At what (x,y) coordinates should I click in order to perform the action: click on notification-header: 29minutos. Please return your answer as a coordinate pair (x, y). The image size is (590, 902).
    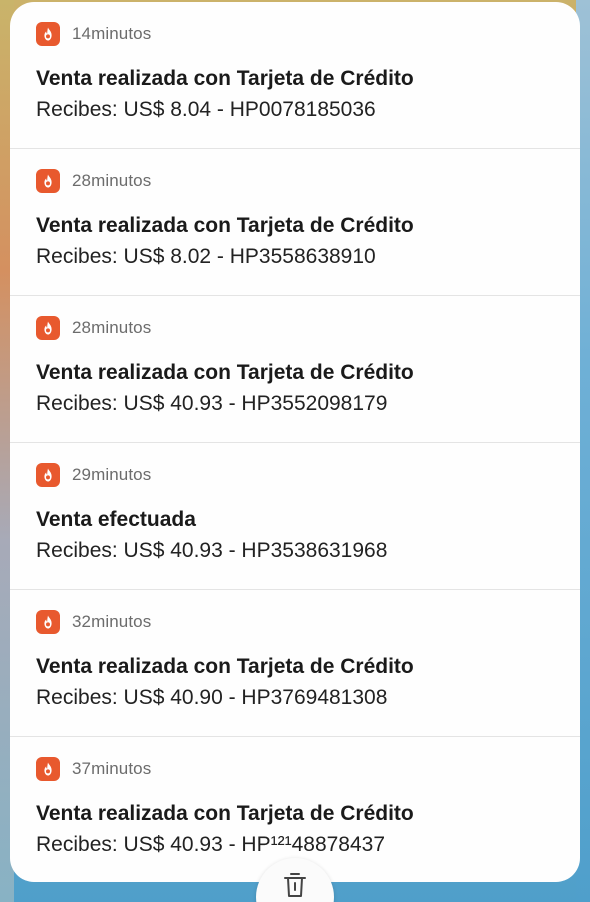
    Looking at the image, I should click on (295, 475).